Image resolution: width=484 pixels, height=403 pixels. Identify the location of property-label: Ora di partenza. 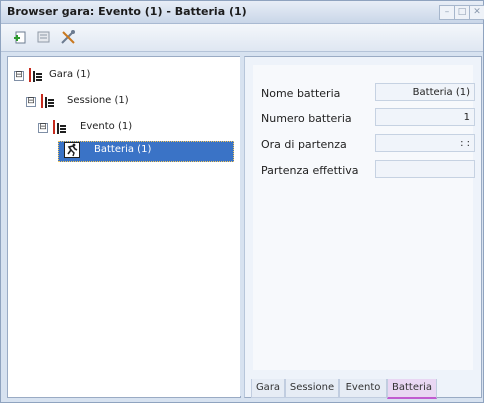
(304, 144).